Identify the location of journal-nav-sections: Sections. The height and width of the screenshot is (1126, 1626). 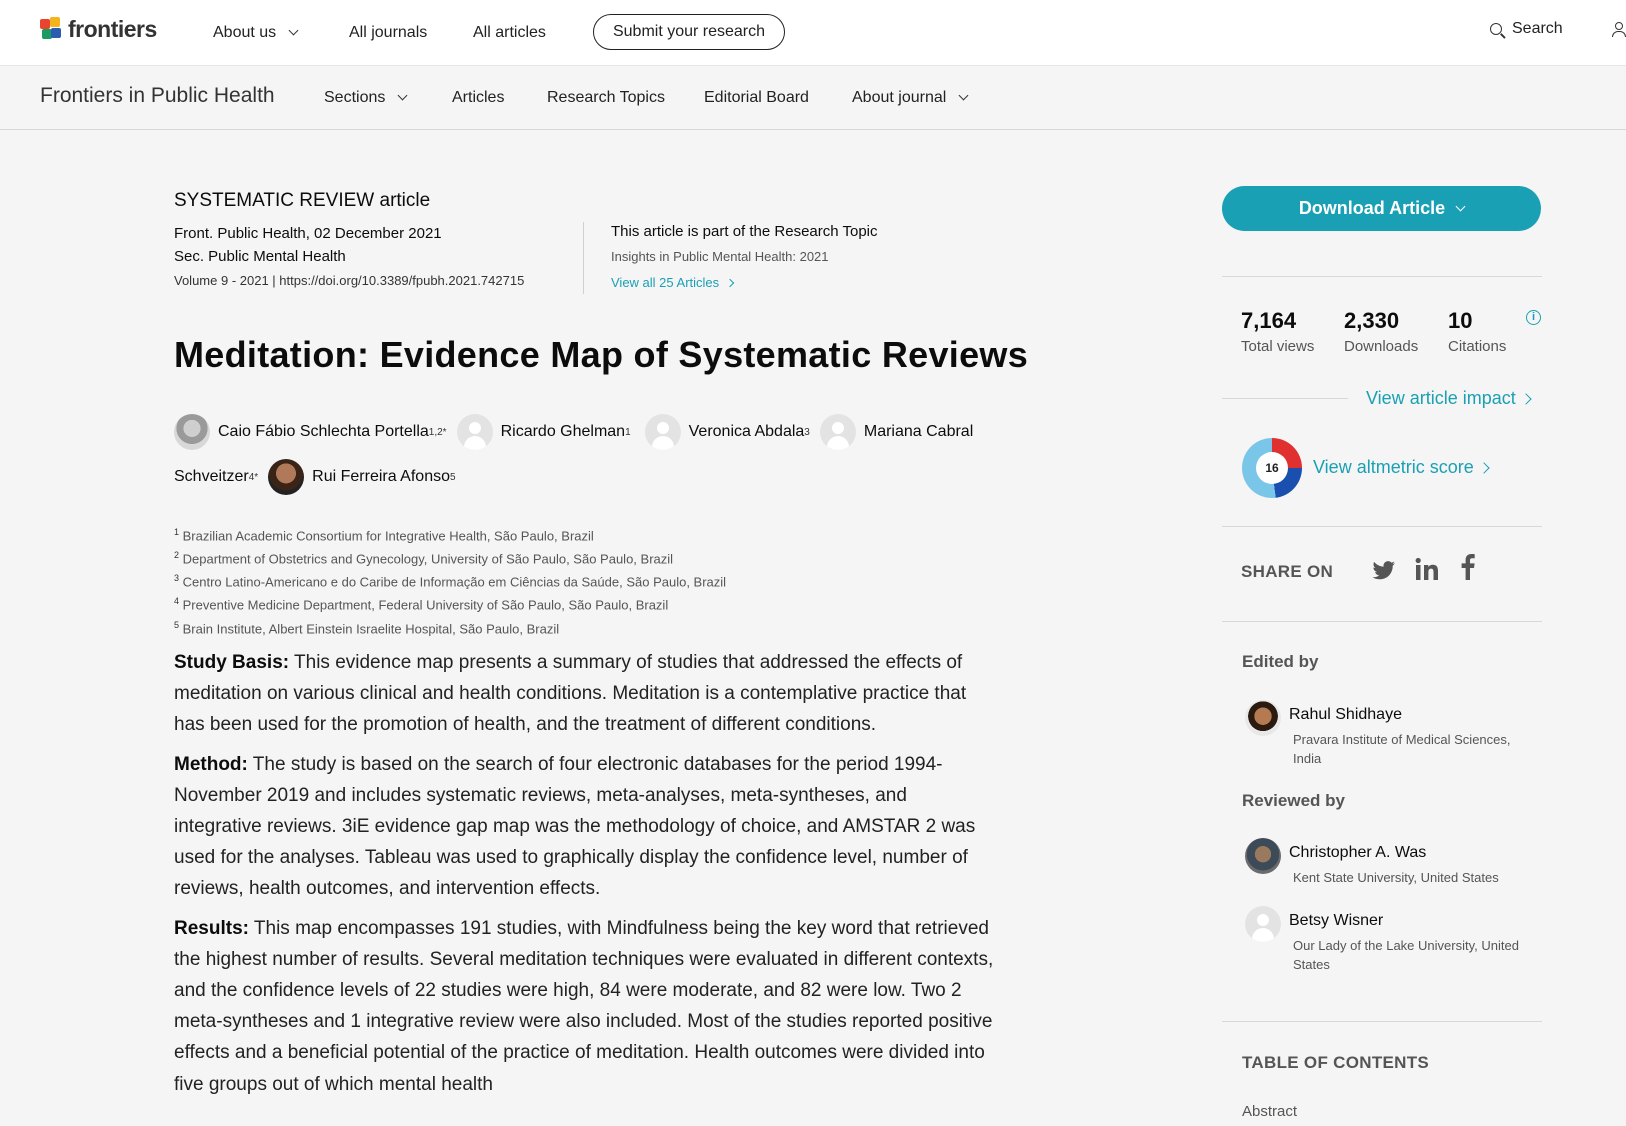
(366, 98).